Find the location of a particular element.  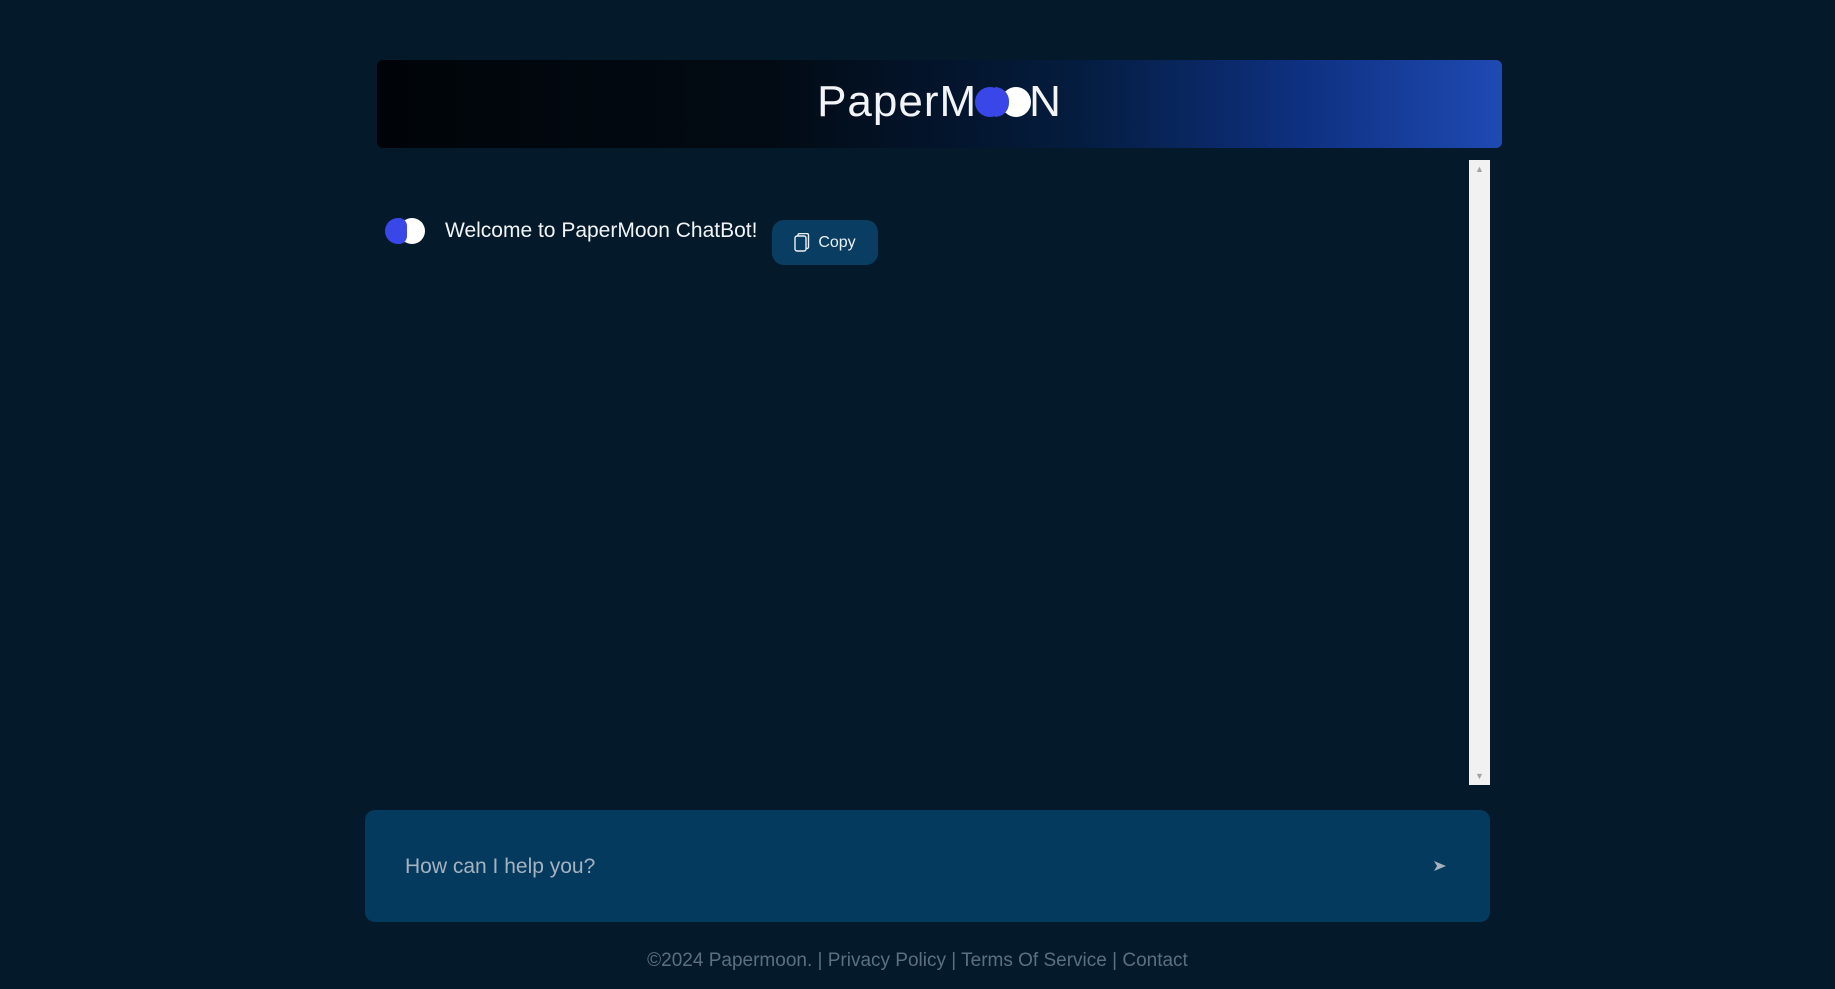

copy-icon is located at coordinates (802, 242).